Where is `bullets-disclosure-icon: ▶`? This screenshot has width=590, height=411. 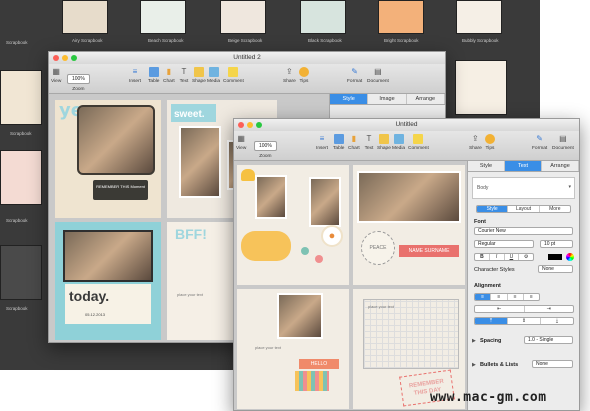 bullets-disclosure-icon: ▶ is located at coordinates (474, 365).